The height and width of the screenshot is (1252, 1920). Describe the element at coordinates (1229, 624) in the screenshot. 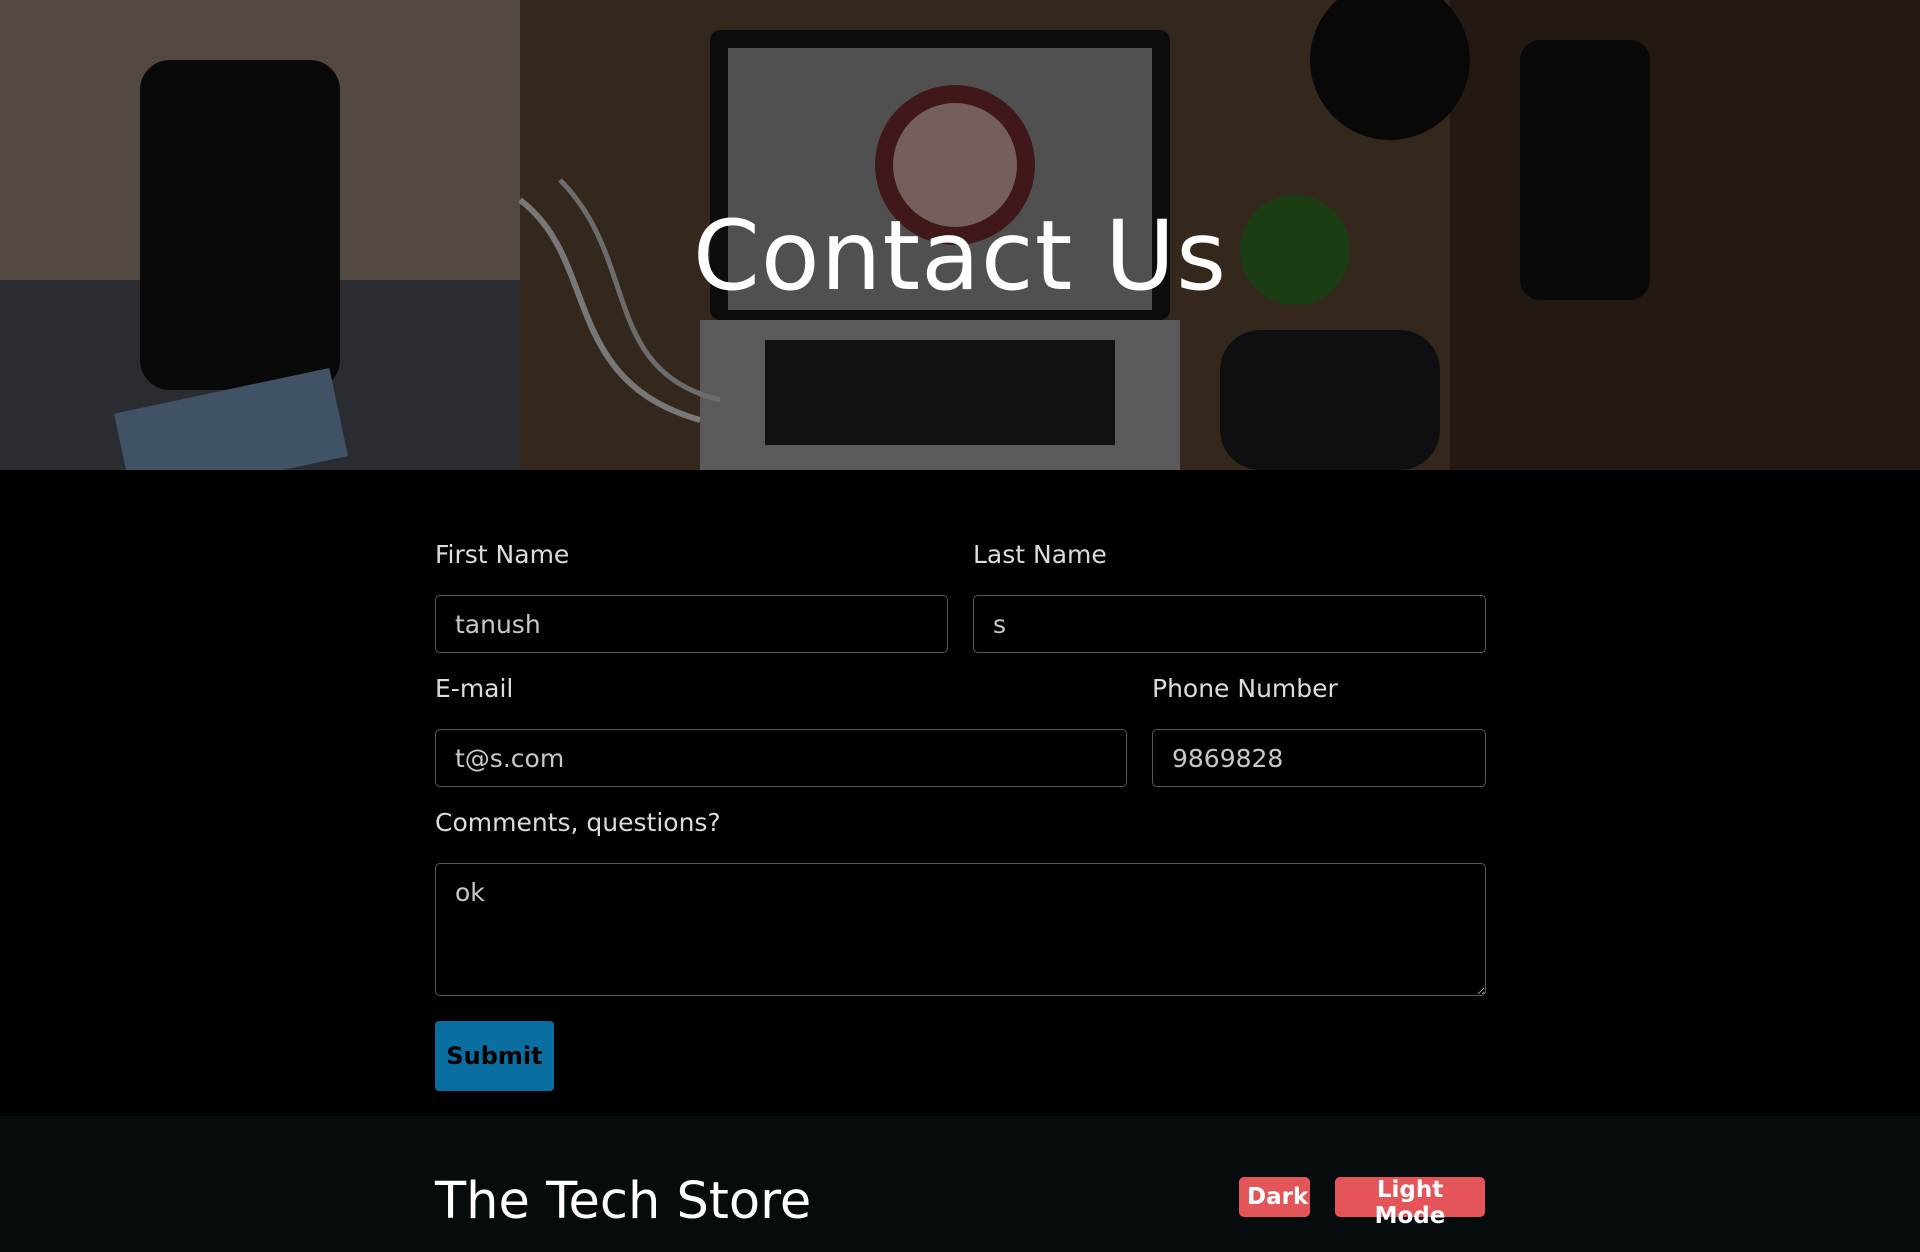

I see `last-name-input` at that location.